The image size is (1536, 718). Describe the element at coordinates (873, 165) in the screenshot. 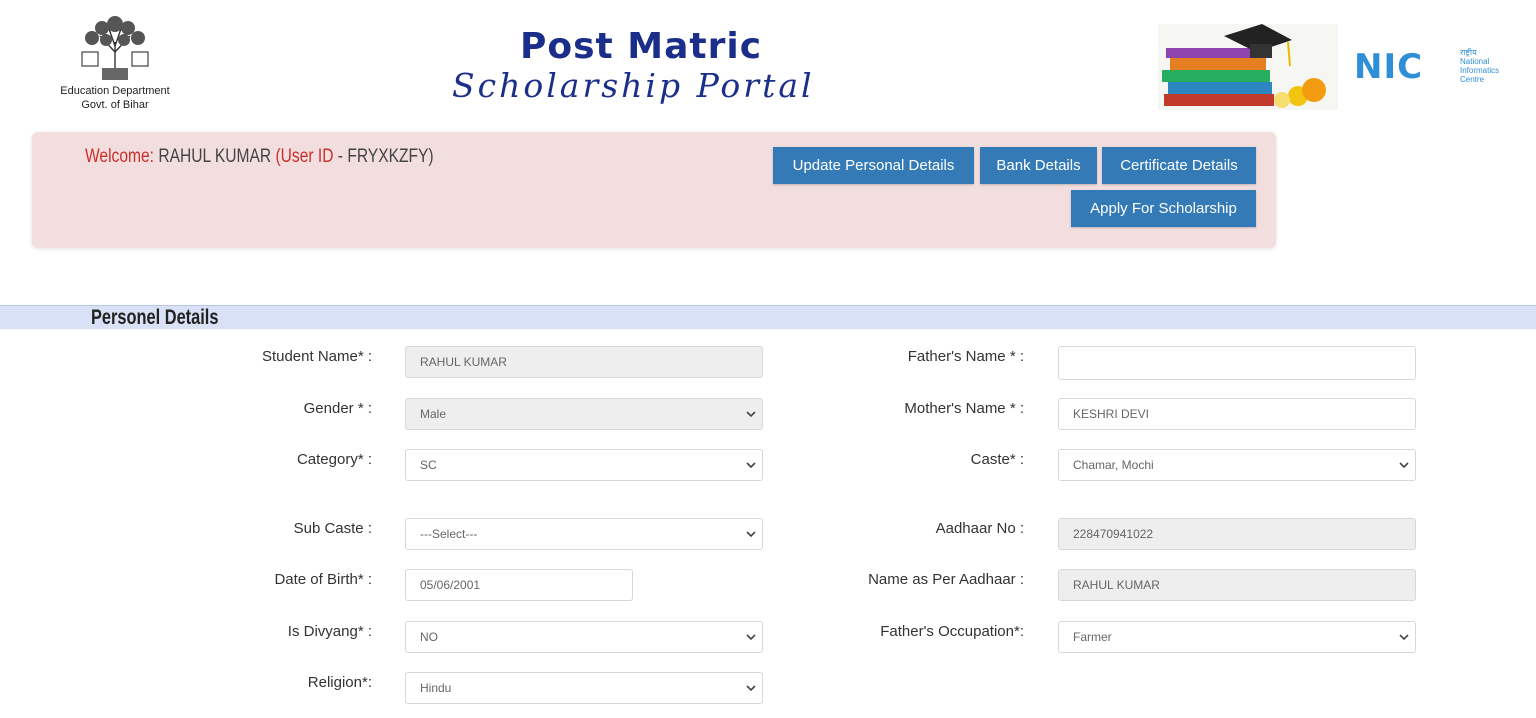

I see `update-personal-details-button: Update Personal Details` at that location.